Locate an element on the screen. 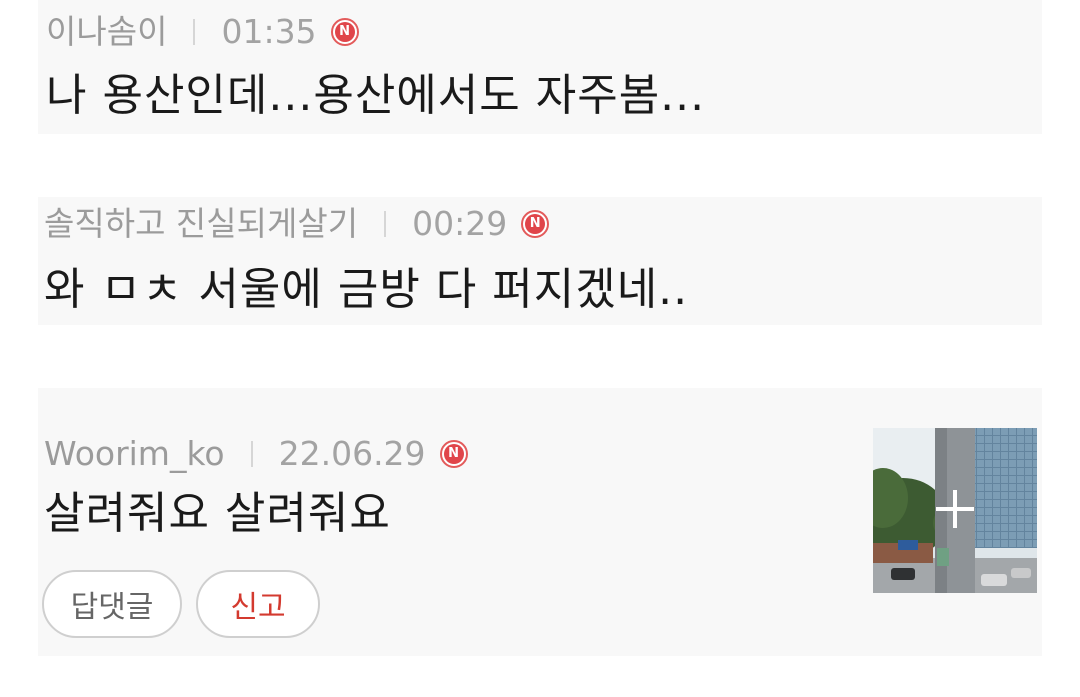 The image size is (1080, 697). street-photo-image is located at coordinates (955, 510).